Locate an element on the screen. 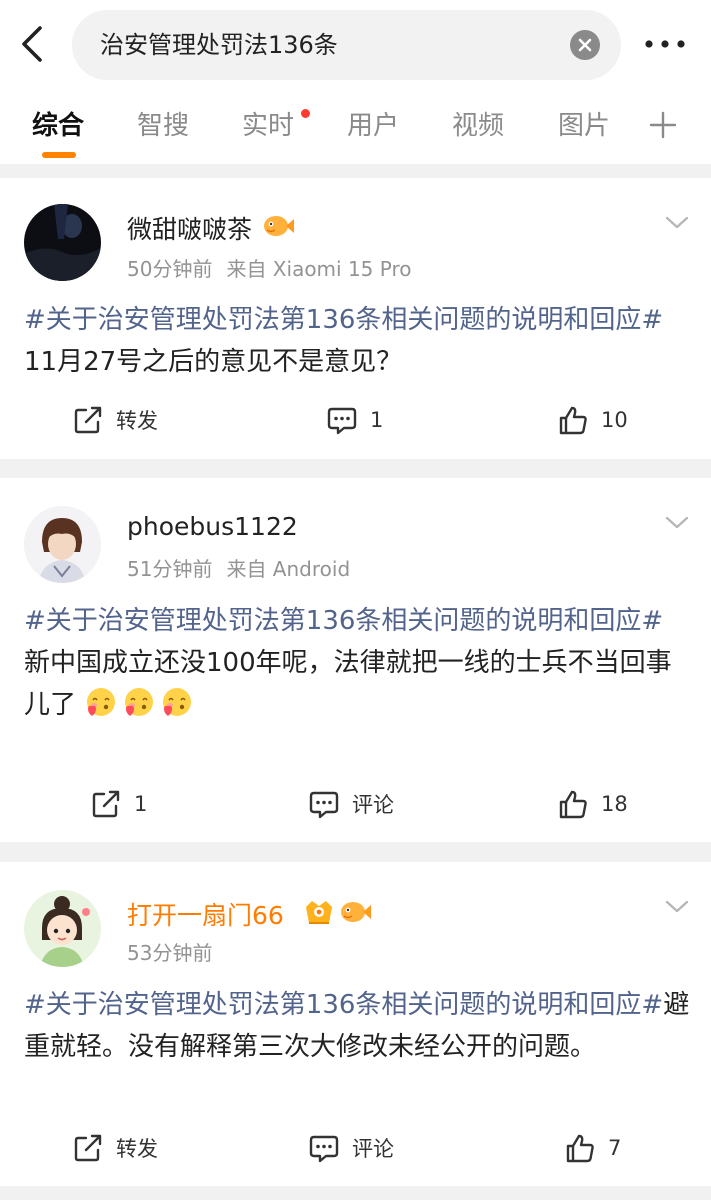 The image size is (711, 1200). post-text: 新中国成立还没100年呢，法律就把一线的士兵不当回事儿了 is located at coordinates (348, 684).